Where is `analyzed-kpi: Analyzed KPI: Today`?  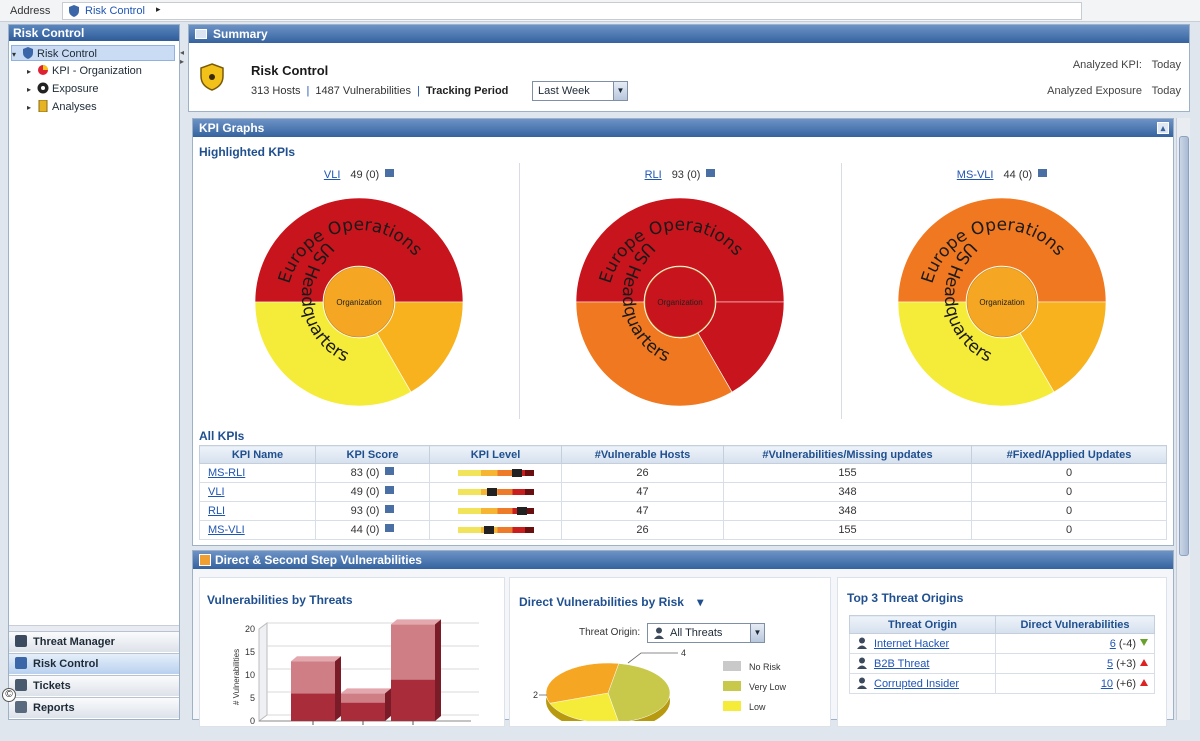 analyzed-kpi: Analyzed KPI: Today is located at coordinates (1127, 65).